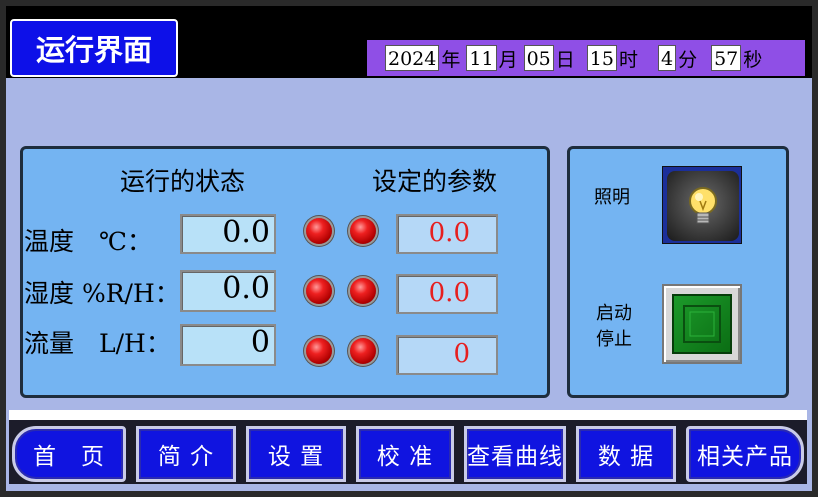  I want to click on start-label: 启动, so click(614, 313).